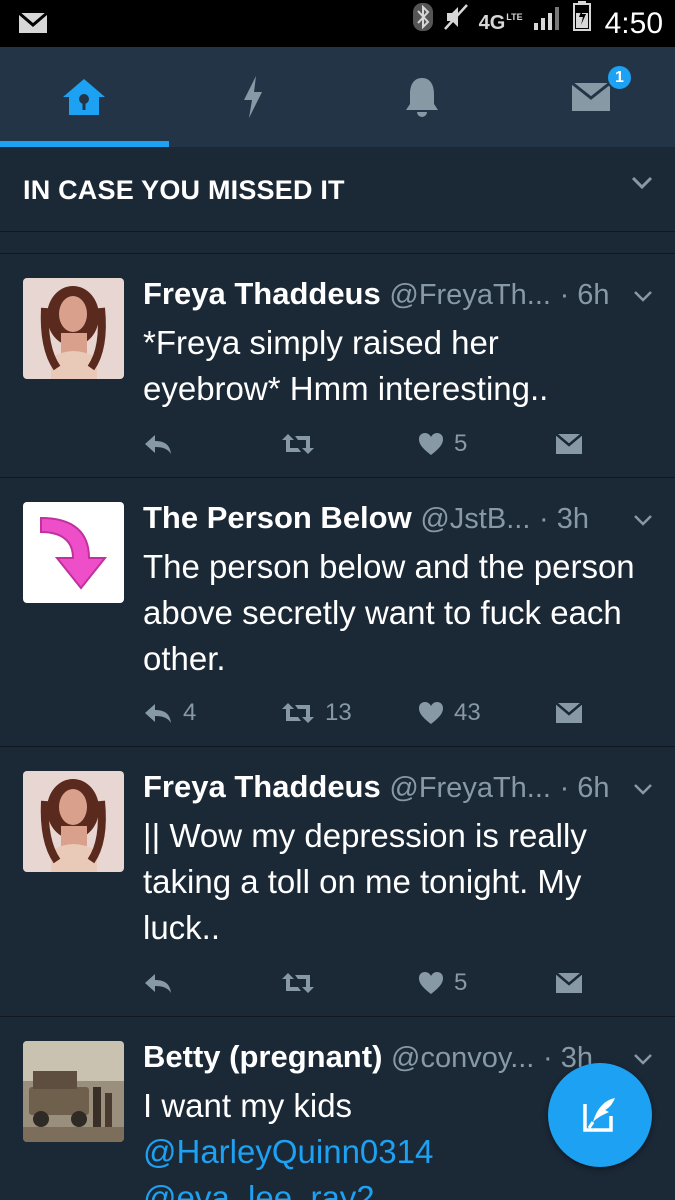  What do you see at coordinates (548, 23) in the screenshot?
I see `signal-icon` at bounding box center [548, 23].